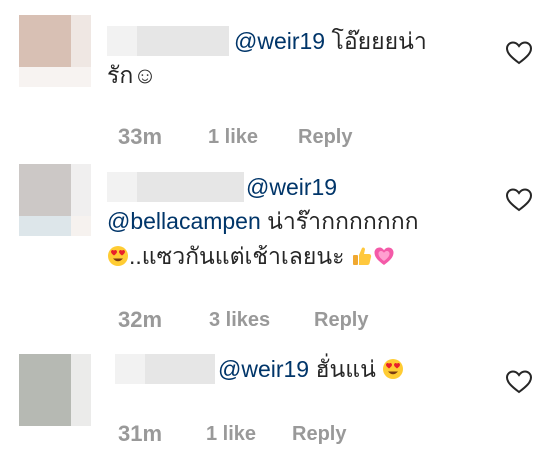 The width and height of the screenshot is (550, 461). What do you see at coordinates (140, 433) in the screenshot?
I see `timestamp: 31m` at bounding box center [140, 433].